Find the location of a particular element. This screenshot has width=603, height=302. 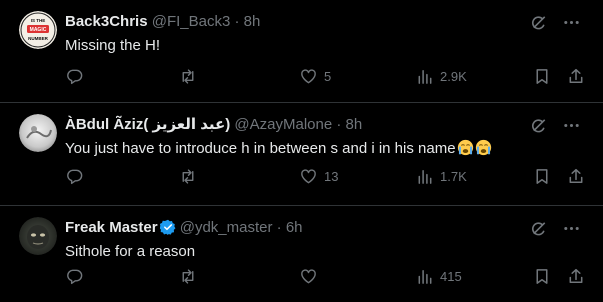

svg-text: MAGIC is located at coordinates (38, 30).